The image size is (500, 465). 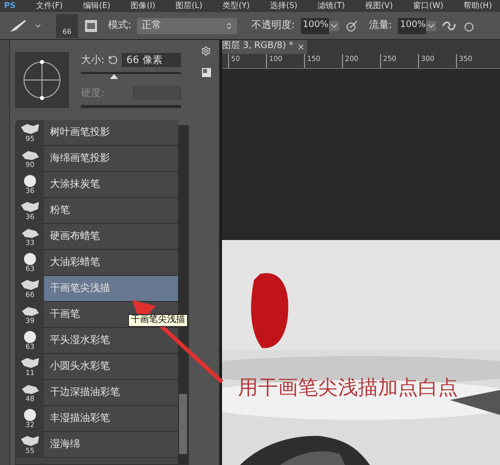 I want to click on brush-name: 树叶画笔投影, so click(x=80, y=133).